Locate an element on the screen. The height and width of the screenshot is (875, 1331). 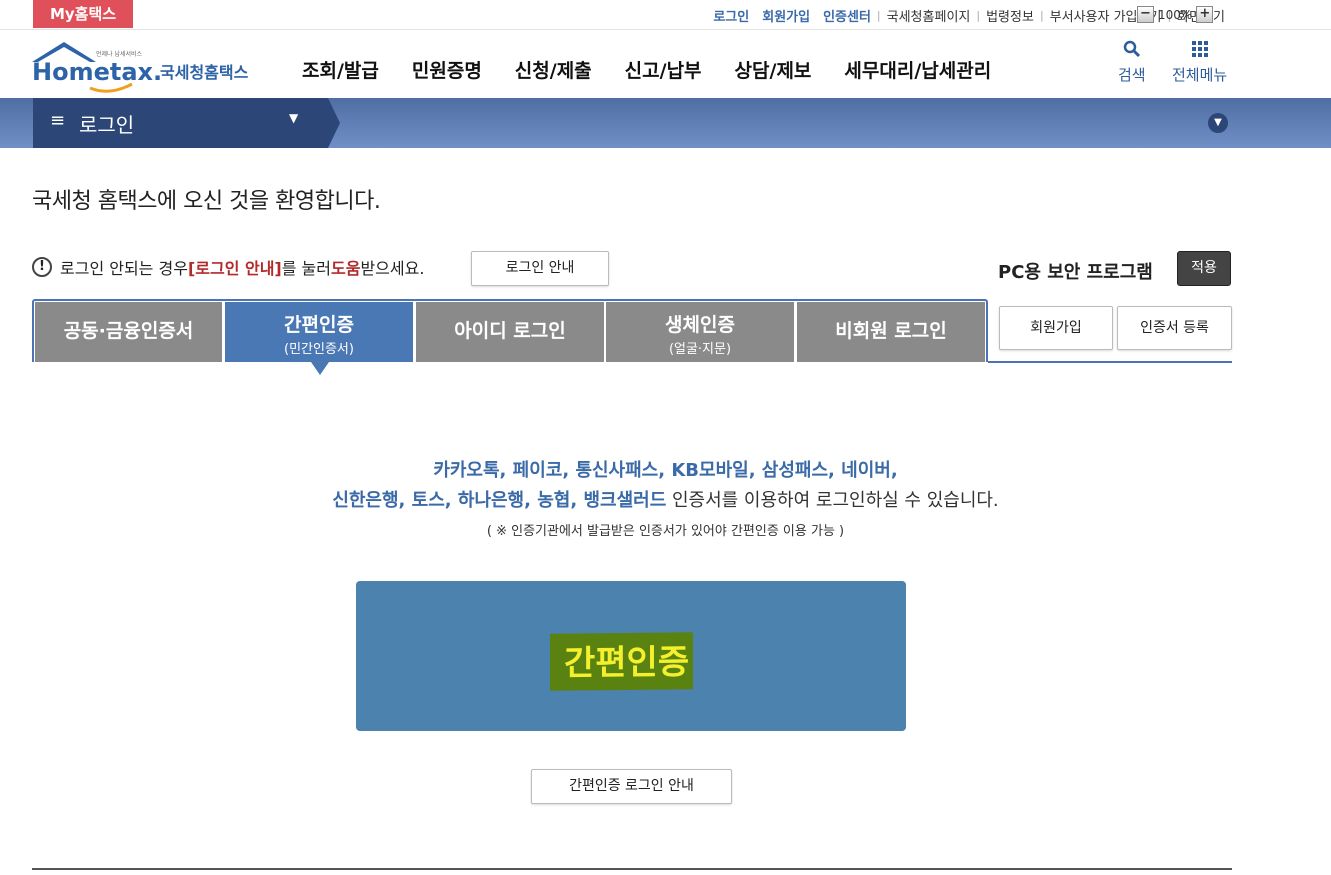
tab-non-member-login: 비회원 로그인 is located at coordinates (891, 332).